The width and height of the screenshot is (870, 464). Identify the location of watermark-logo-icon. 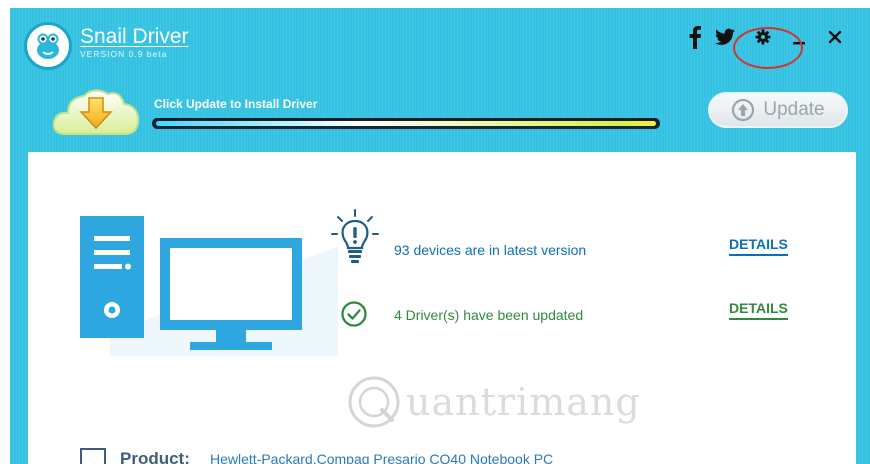
(374, 402).